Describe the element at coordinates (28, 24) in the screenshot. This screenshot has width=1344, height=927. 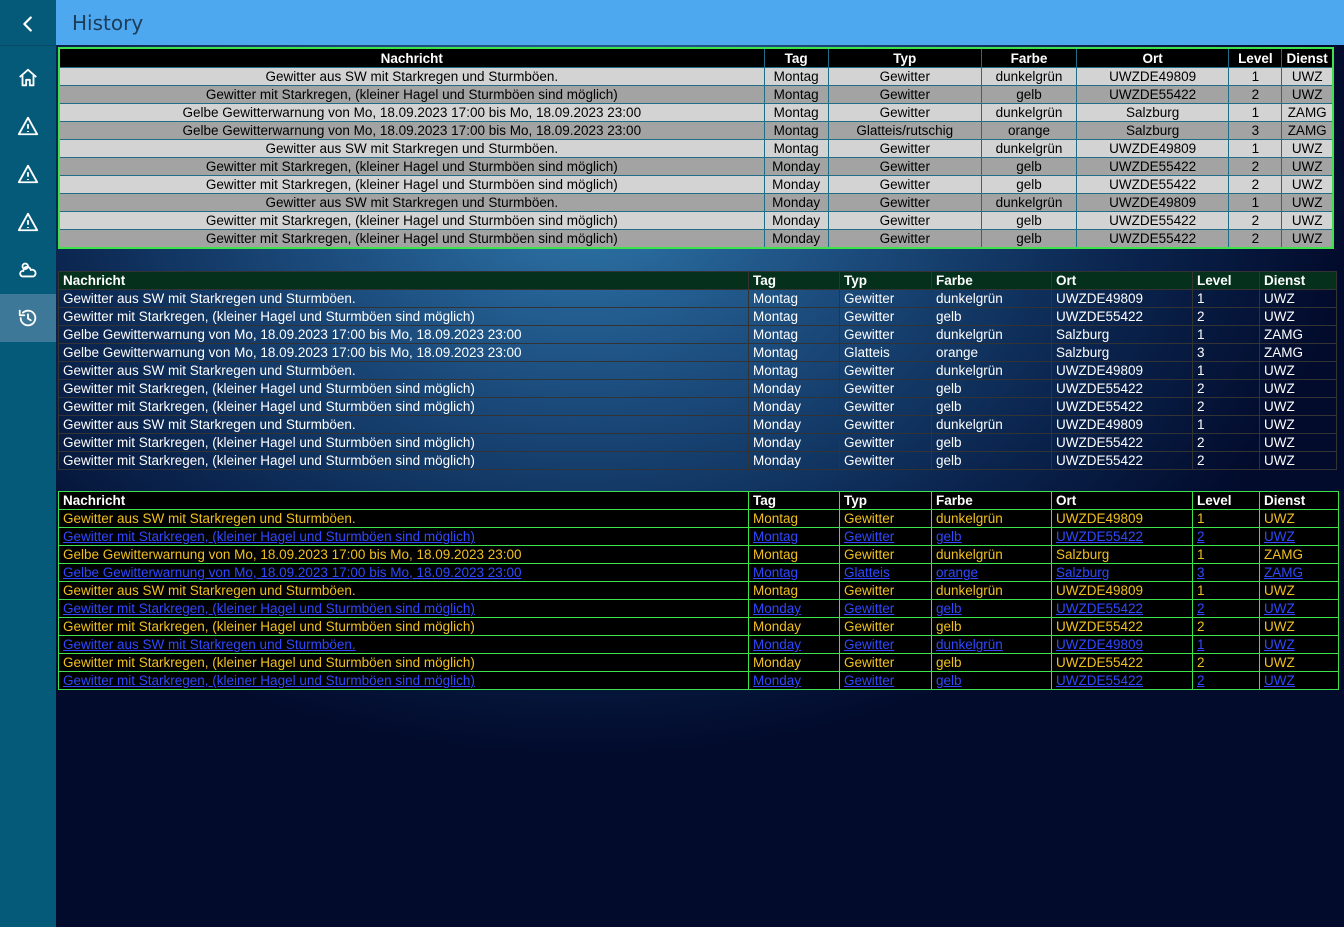
I see `back-button` at that location.